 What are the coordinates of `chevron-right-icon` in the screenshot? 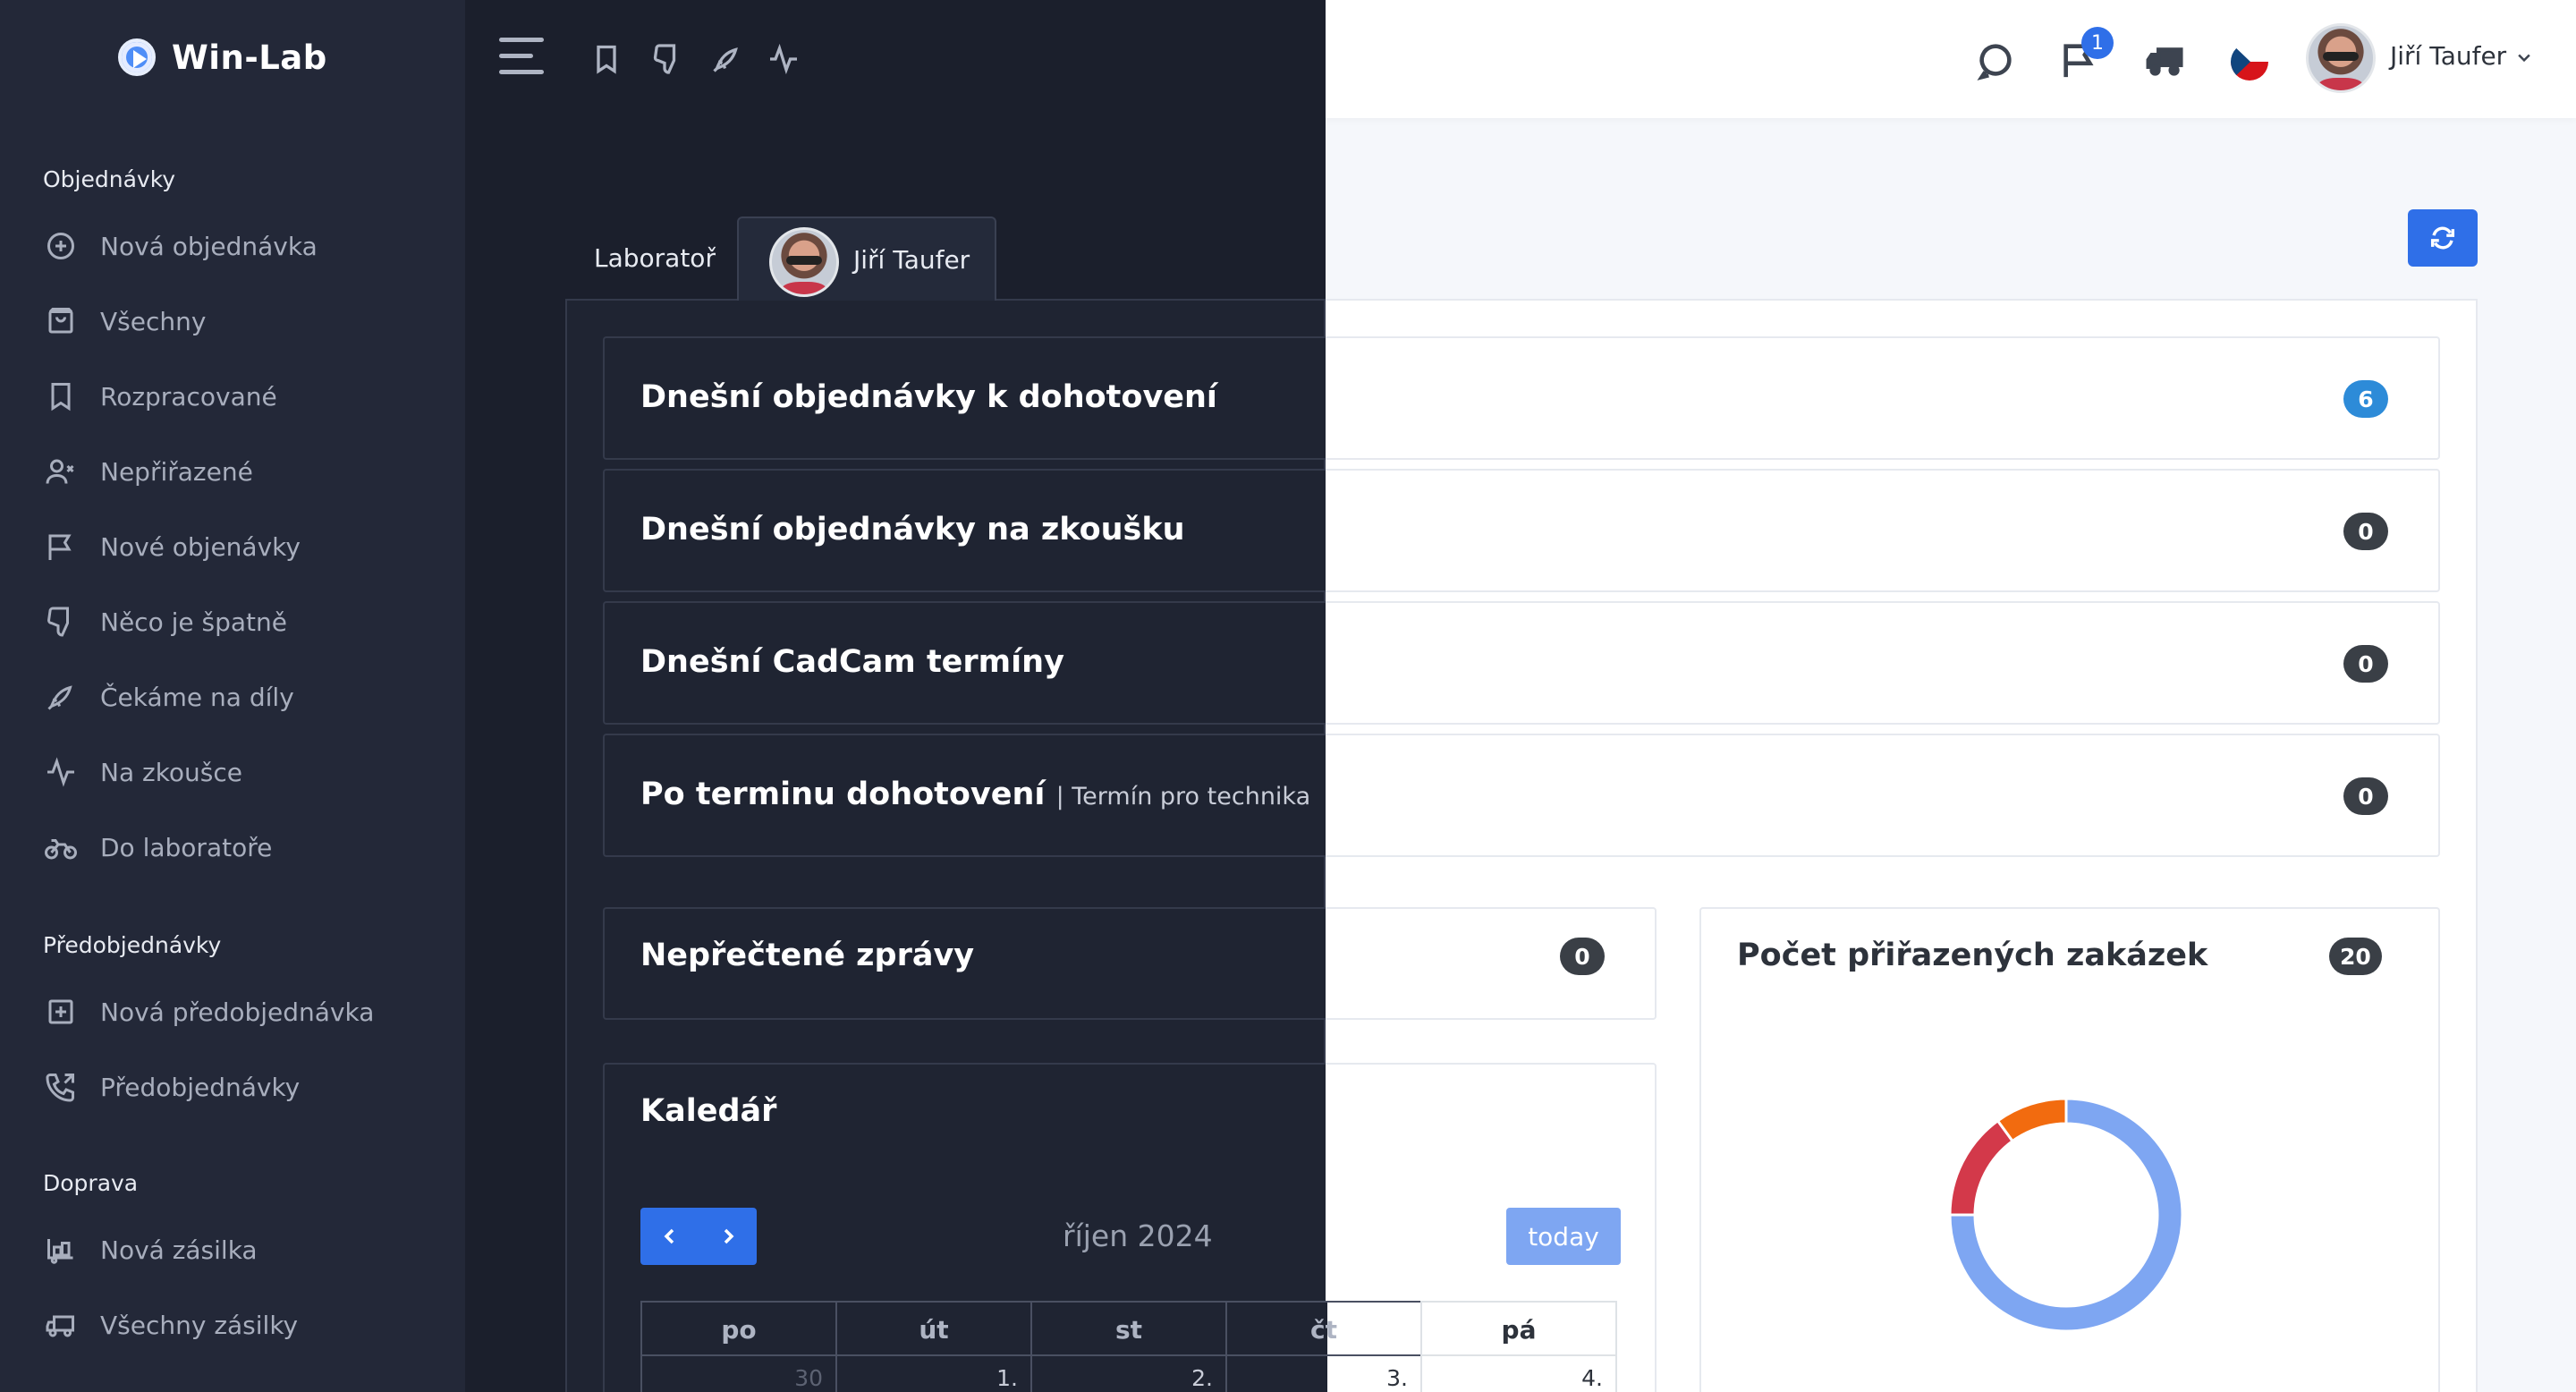 It's located at (728, 1236).